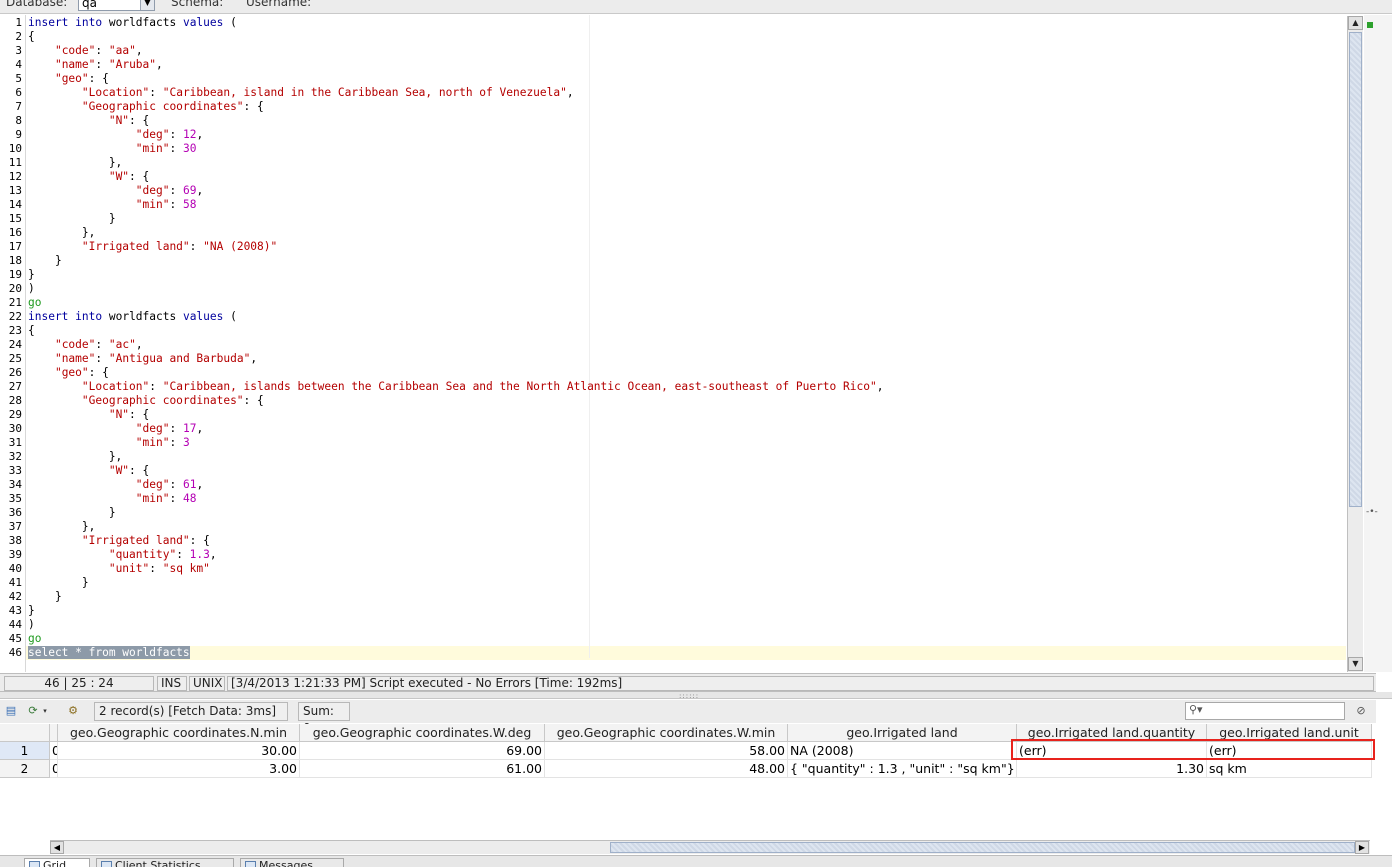 The height and width of the screenshot is (867, 1392). Describe the element at coordinates (147, 5) in the screenshot. I see `chevron-down-icon: ▼` at that location.